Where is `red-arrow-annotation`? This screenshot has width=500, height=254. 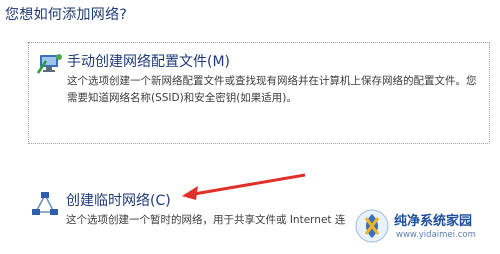 red-arrow-annotation is located at coordinates (244, 186).